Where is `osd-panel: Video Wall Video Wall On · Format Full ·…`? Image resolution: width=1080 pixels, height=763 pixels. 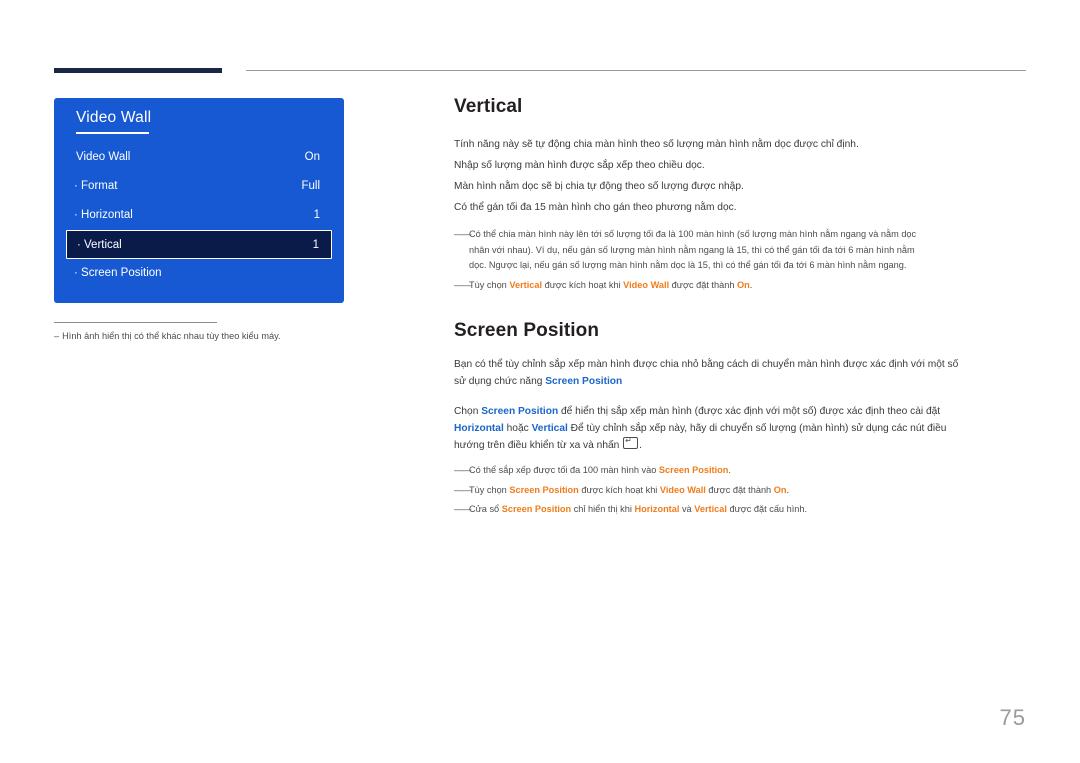
osd-panel: Video Wall Video Wall On · Format Full ·… is located at coordinates (199, 200).